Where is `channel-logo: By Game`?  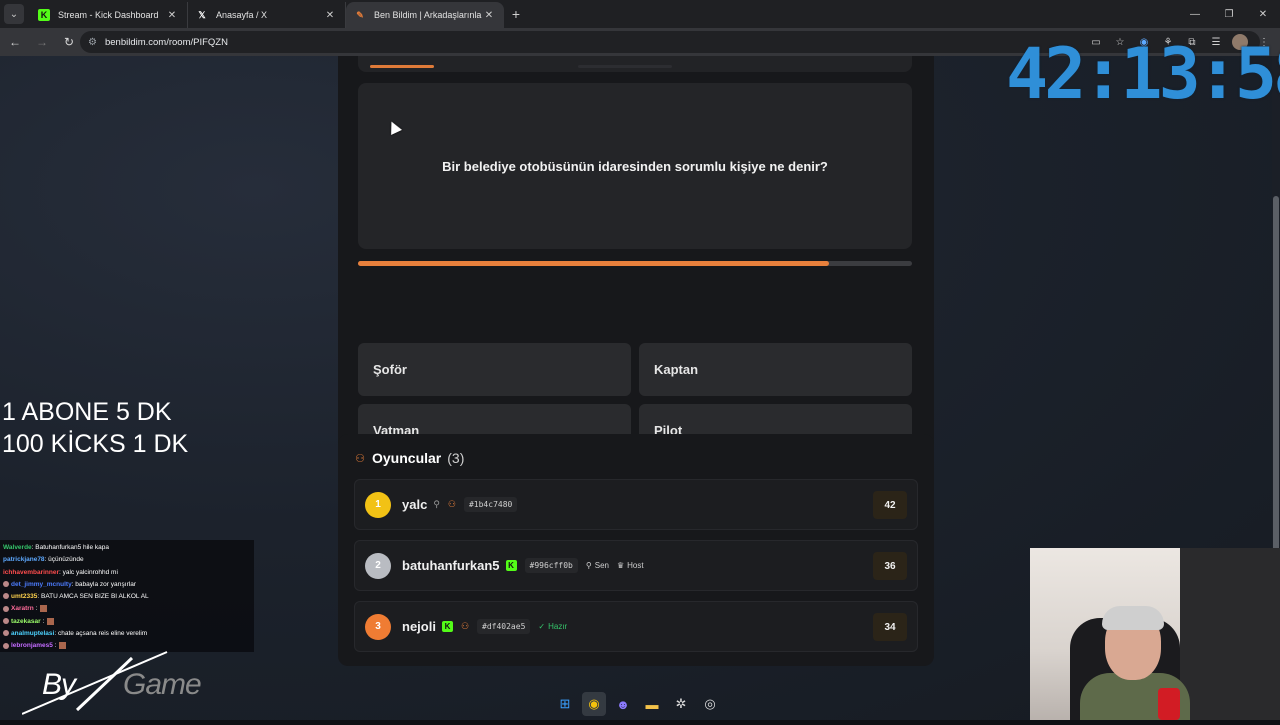 channel-logo: By Game is located at coordinates (111, 685).